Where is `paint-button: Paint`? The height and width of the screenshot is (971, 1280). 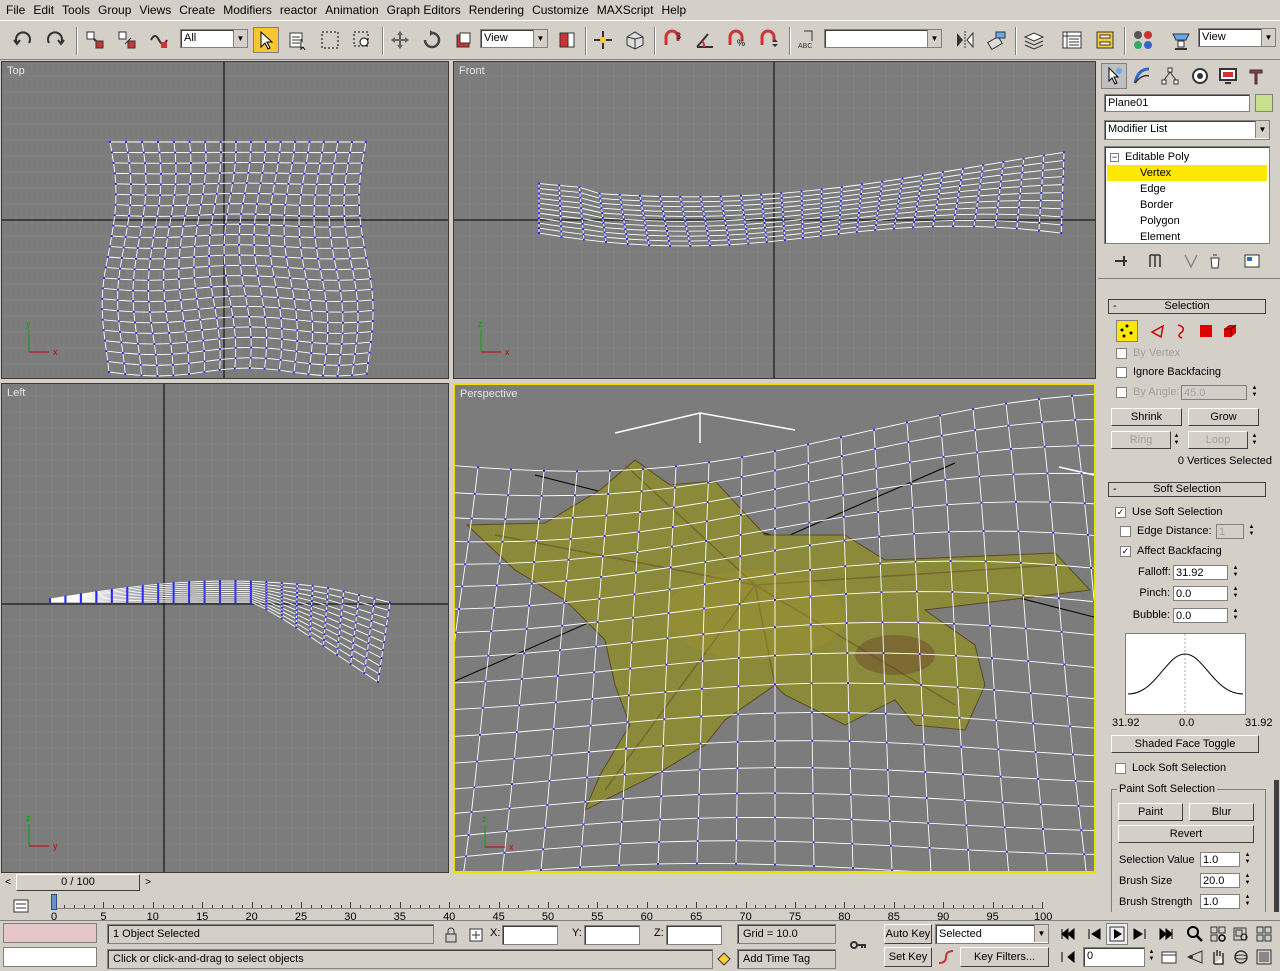
paint-button: Paint is located at coordinates (1150, 812).